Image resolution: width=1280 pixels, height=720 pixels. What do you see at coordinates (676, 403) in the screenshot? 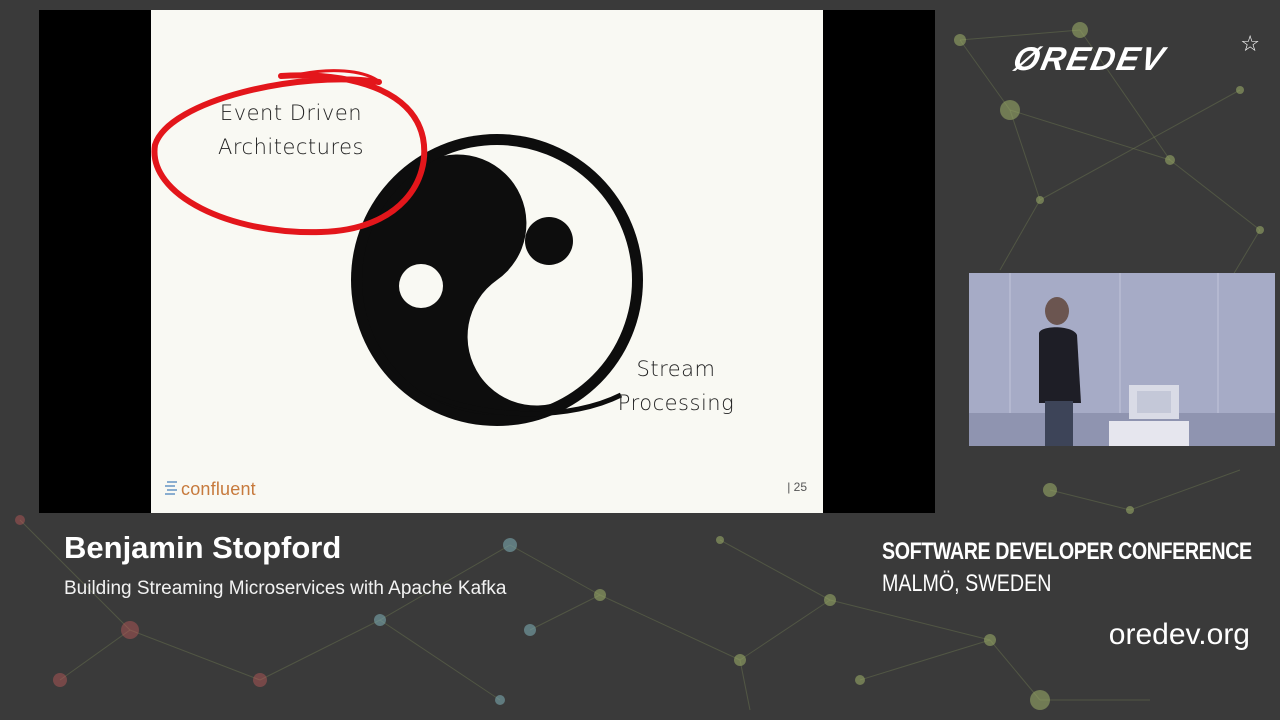
I see `label-sp-line2: Processing` at bounding box center [676, 403].